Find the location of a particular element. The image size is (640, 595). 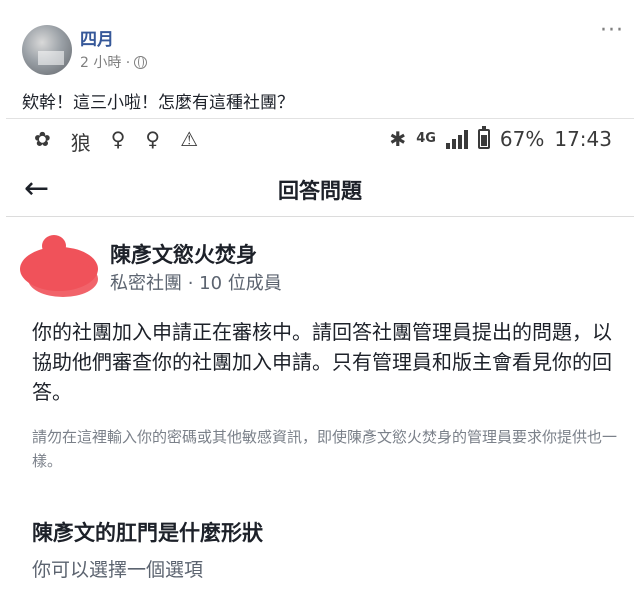

question-hint: 你可以選擇一個選項 is located at coordinates (118, 570).